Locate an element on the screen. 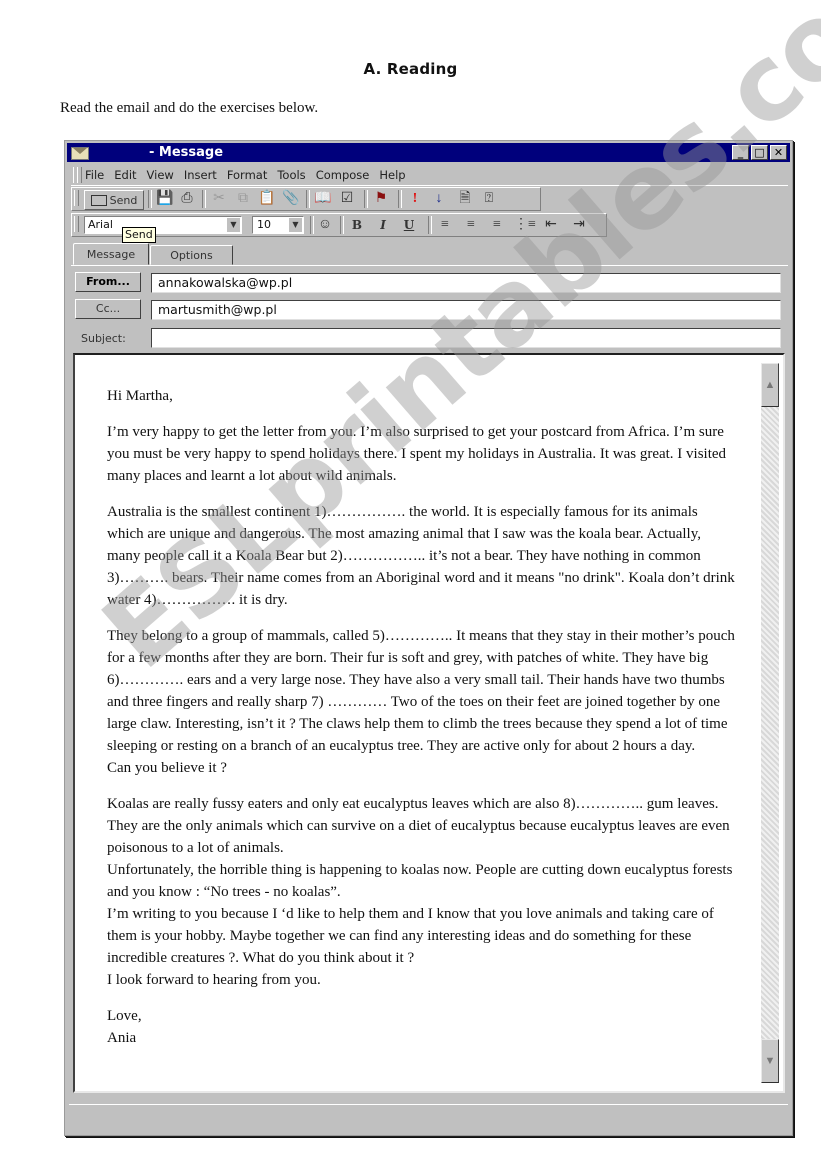 The image size is (821, 1169). font-size-select: 10 ▼ is located at coordinates (278, 225).